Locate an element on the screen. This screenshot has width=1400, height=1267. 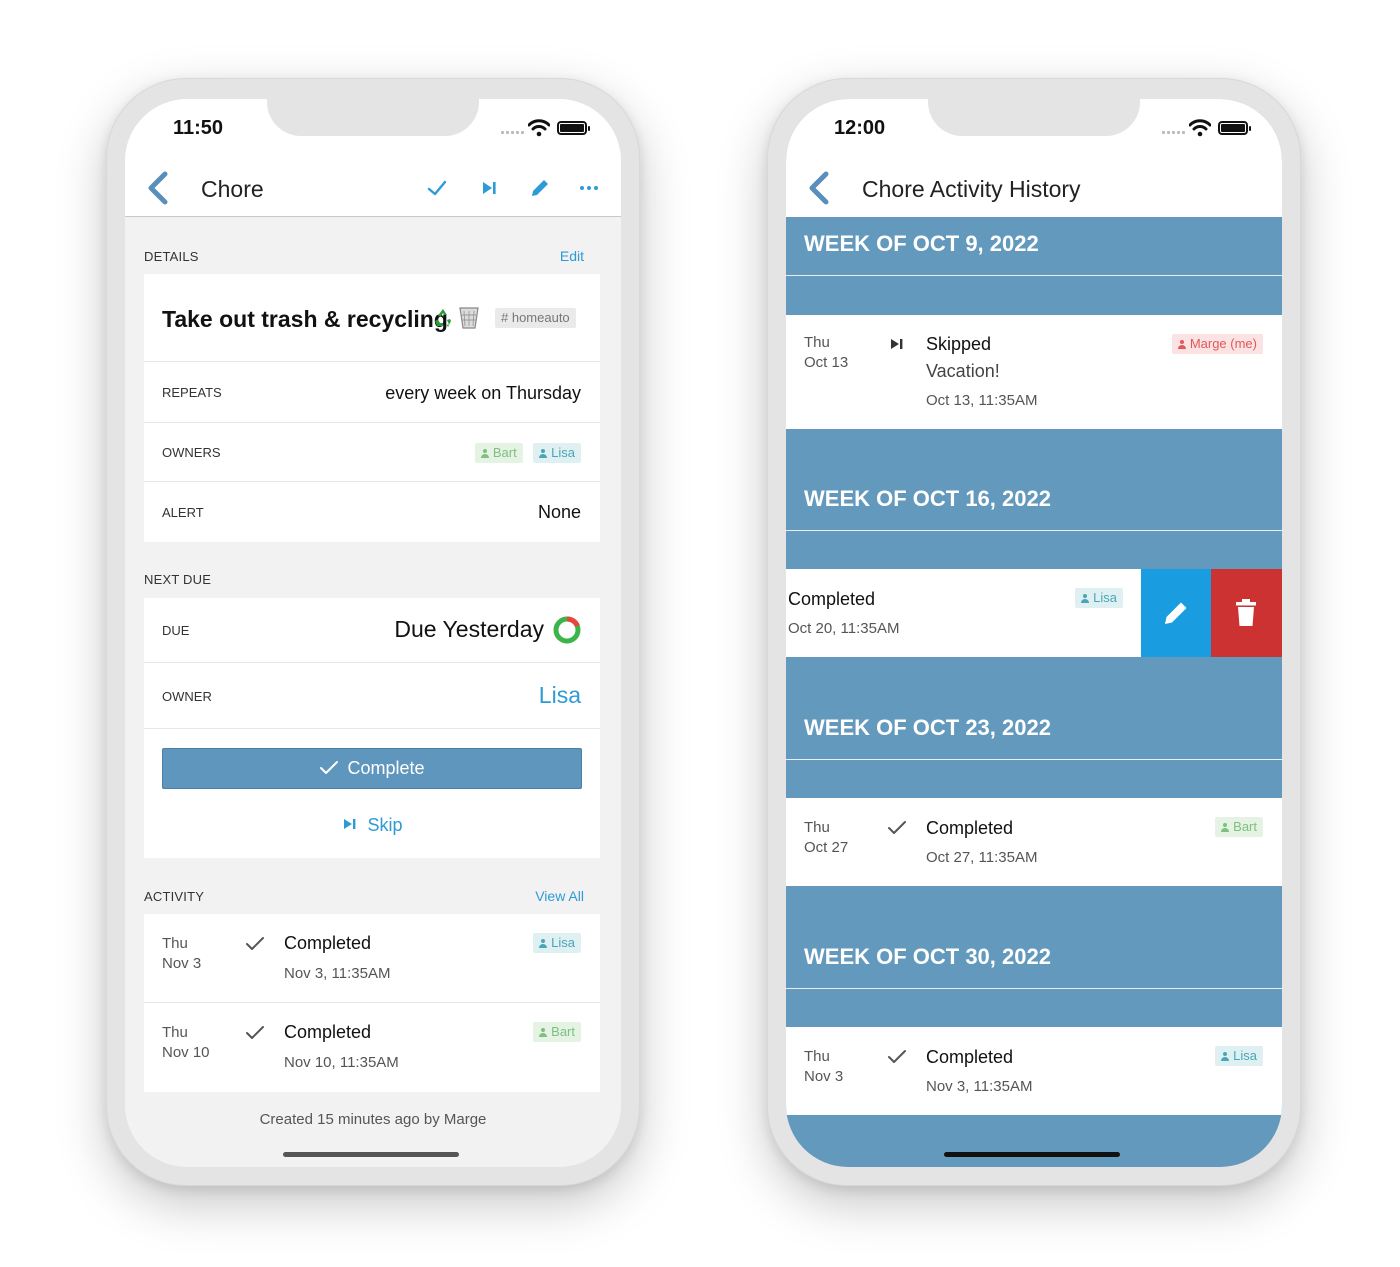
owner-label: OWNER is located at coordinates (187, 696).